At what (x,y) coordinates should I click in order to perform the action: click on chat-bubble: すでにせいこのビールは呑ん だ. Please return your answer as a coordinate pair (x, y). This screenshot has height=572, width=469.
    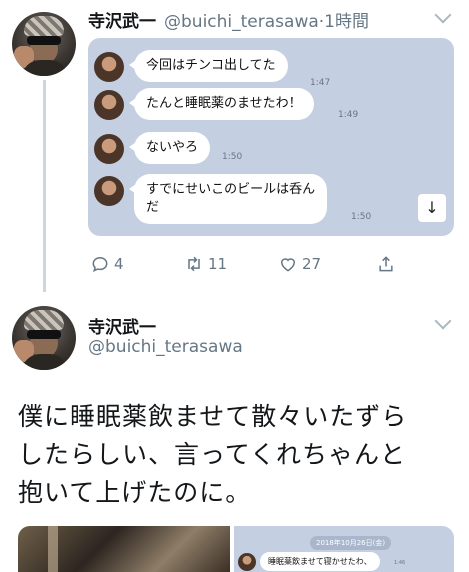
    Looking at the image, I should click on (228, 199).